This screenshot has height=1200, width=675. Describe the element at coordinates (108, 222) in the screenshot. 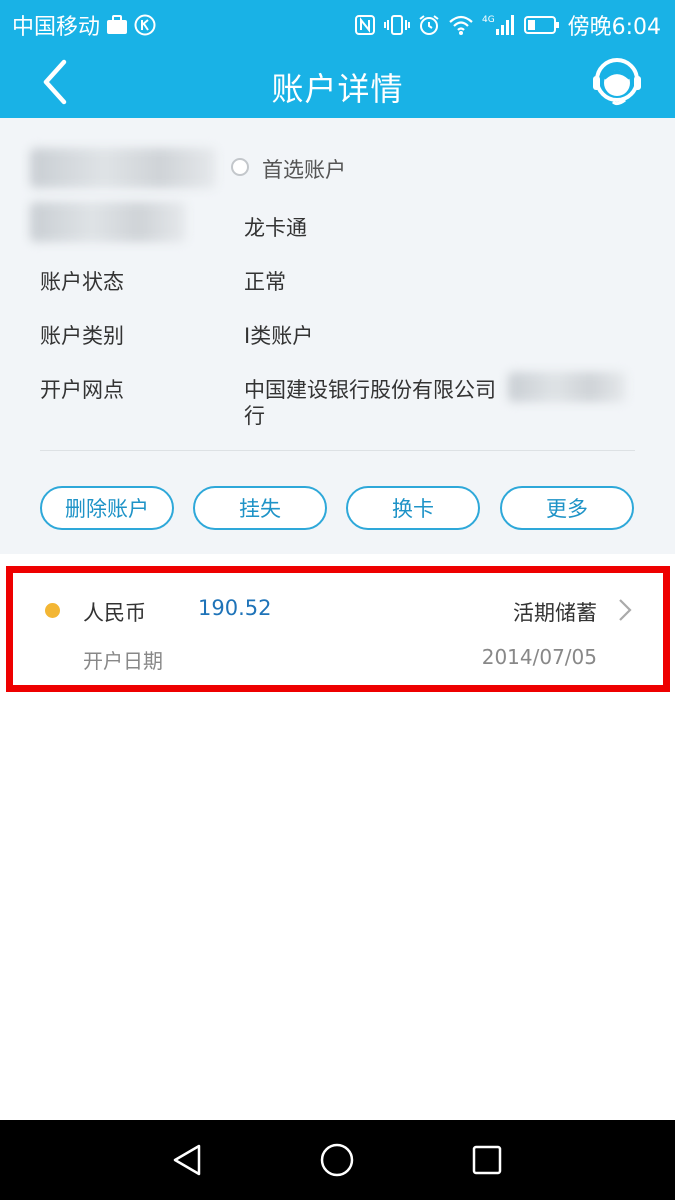

I see `redacted-account-name` at that location.